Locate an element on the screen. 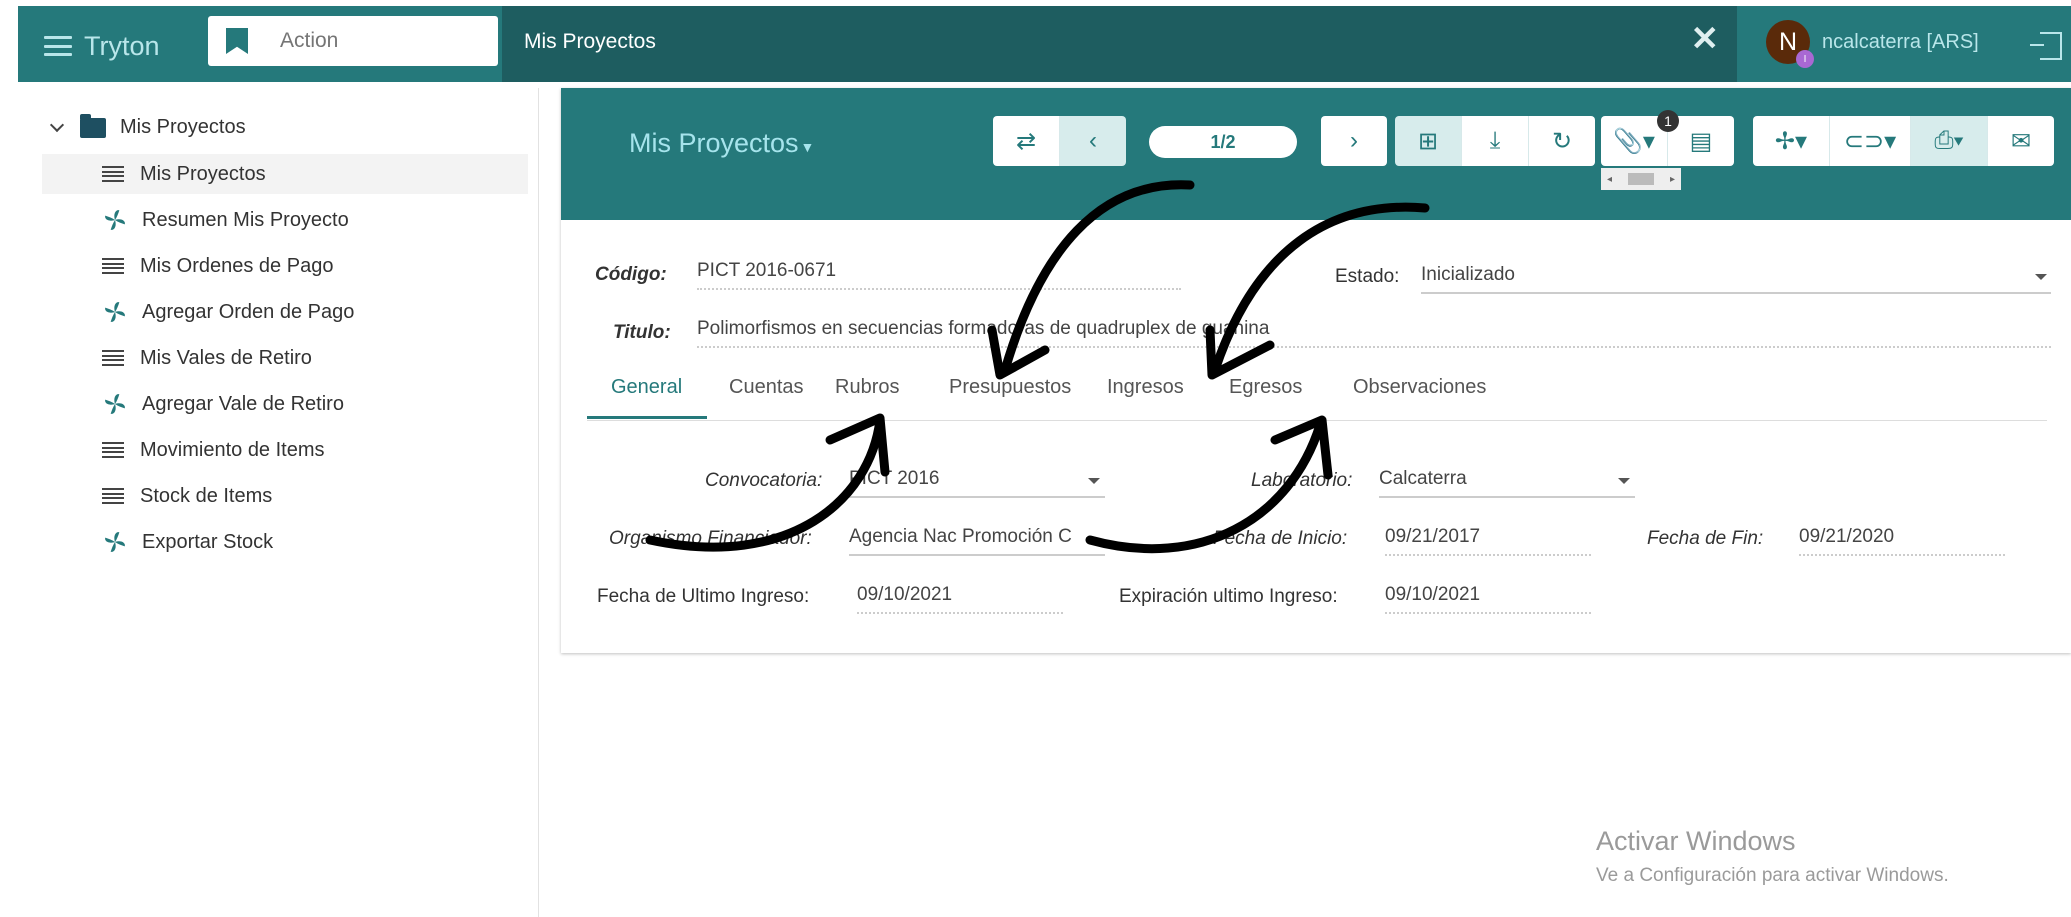 The image size is (2071, 917). codigo-label: Código: is located at coordinates (631, 274).